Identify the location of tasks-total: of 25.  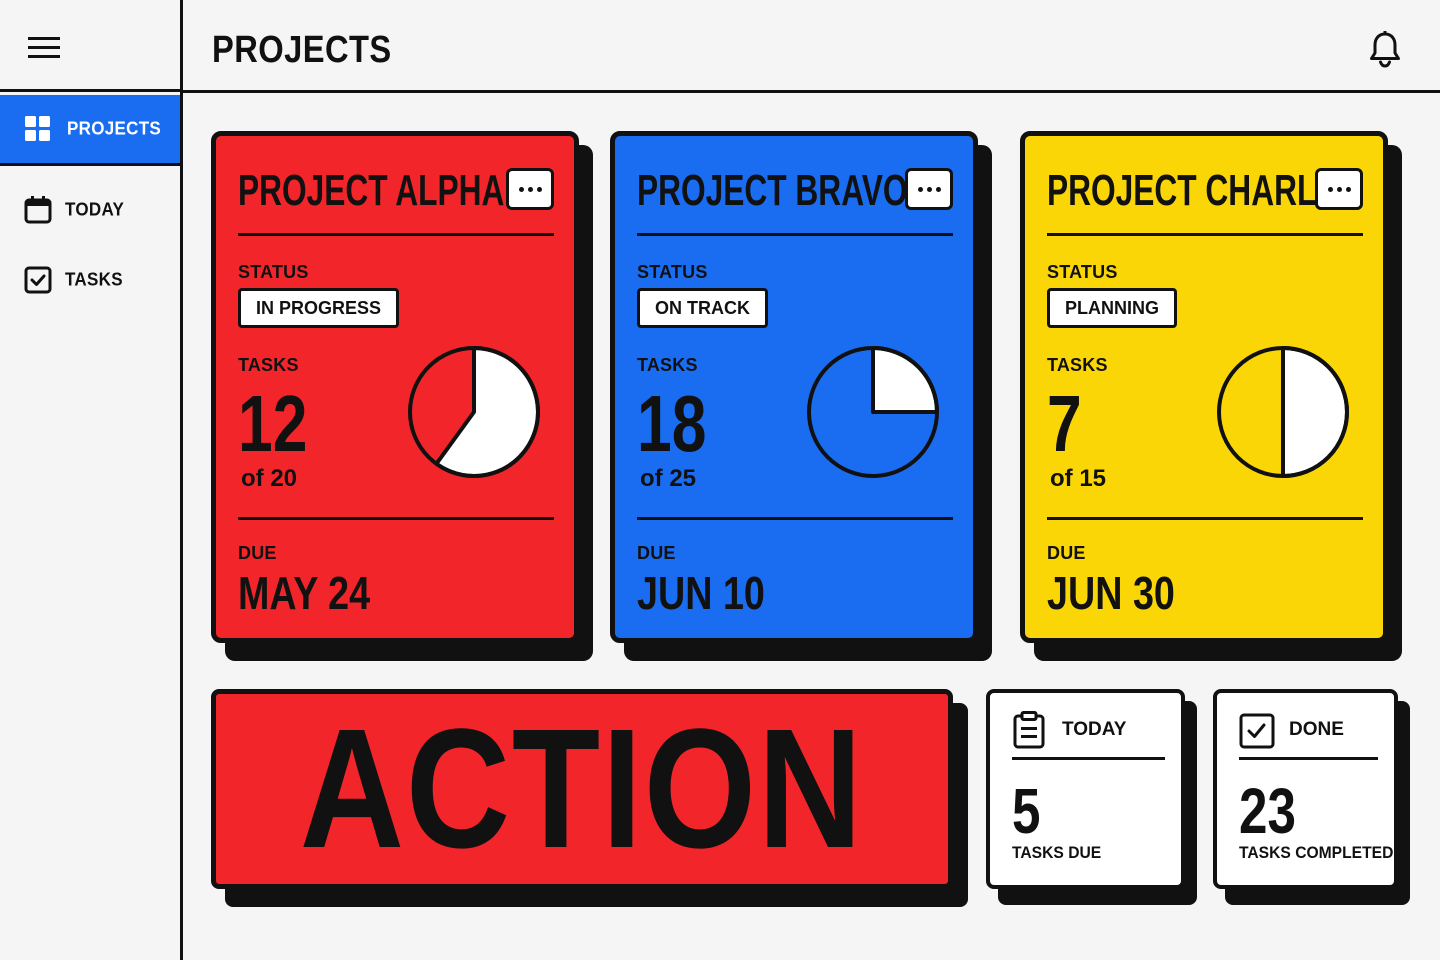
(668, 478).